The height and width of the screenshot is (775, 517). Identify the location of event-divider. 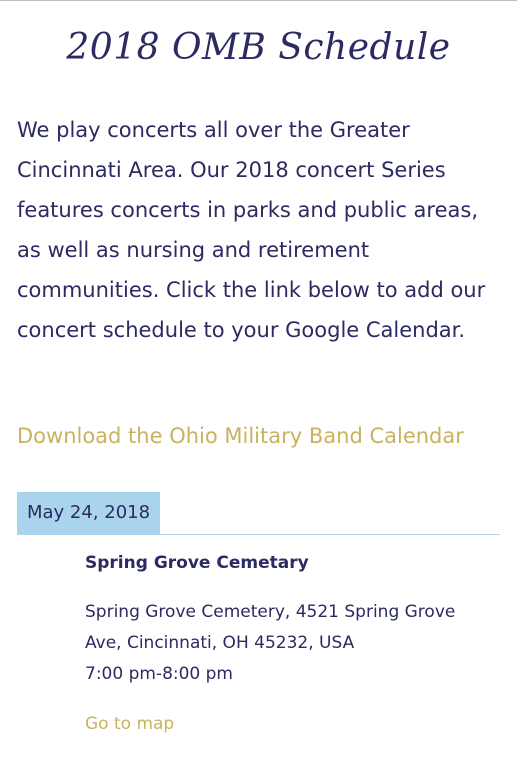
(258, 534).